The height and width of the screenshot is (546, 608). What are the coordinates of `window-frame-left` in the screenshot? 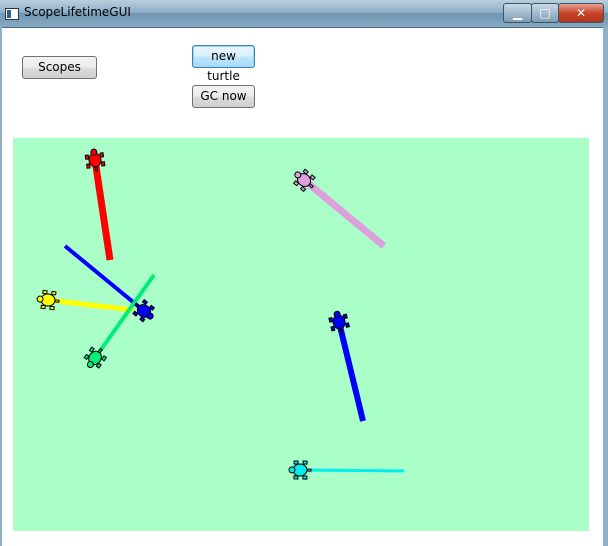 It's located at (1, 286).